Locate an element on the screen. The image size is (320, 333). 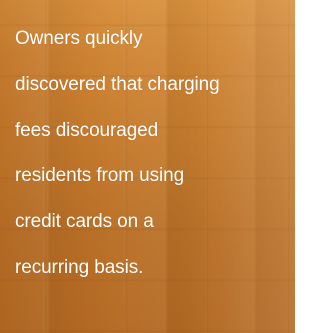
quote-line-3: fees discouraged is located at coordinates (87, 130).